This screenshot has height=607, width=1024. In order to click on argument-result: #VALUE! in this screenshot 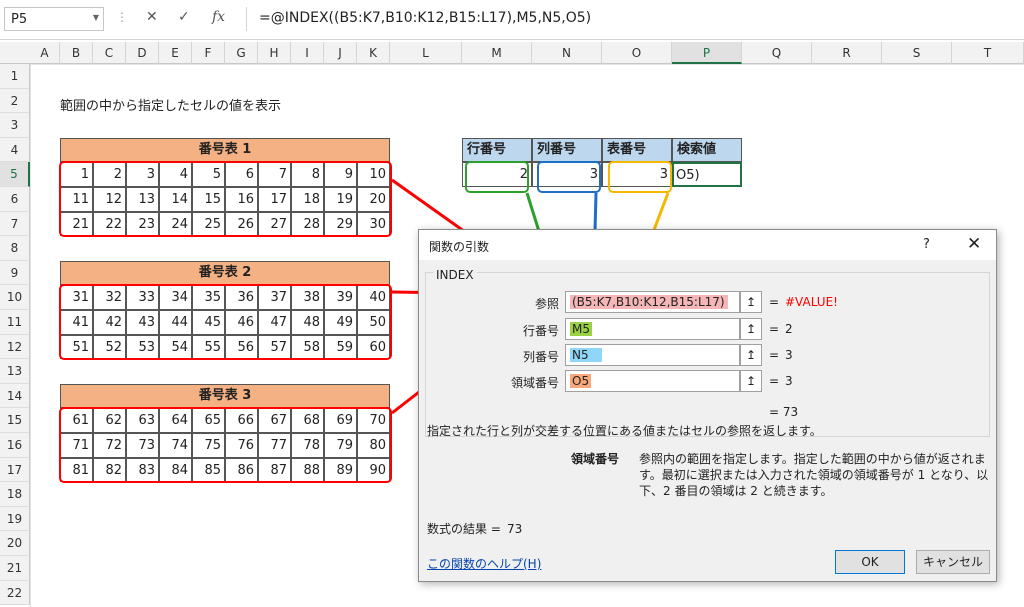, I will do `click(811, 302)`.